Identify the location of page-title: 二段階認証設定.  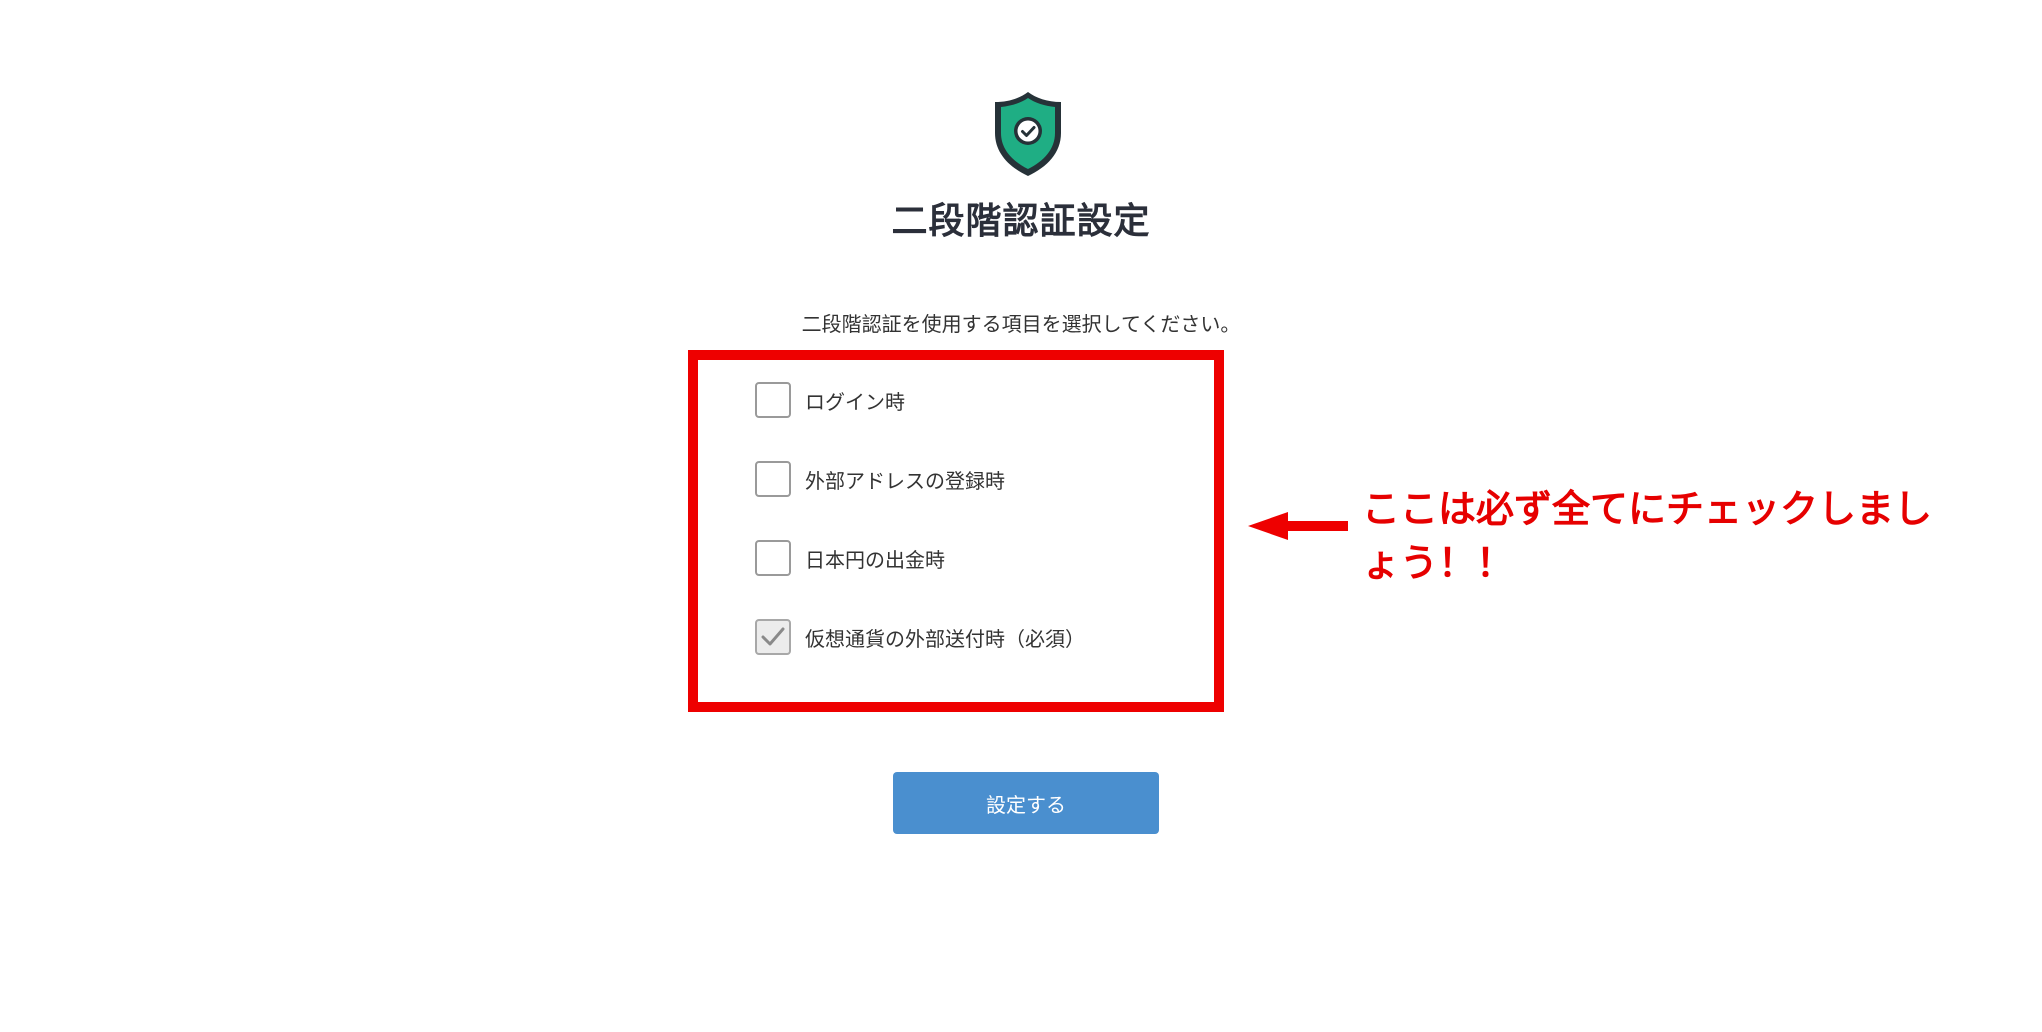
(1021, 221).